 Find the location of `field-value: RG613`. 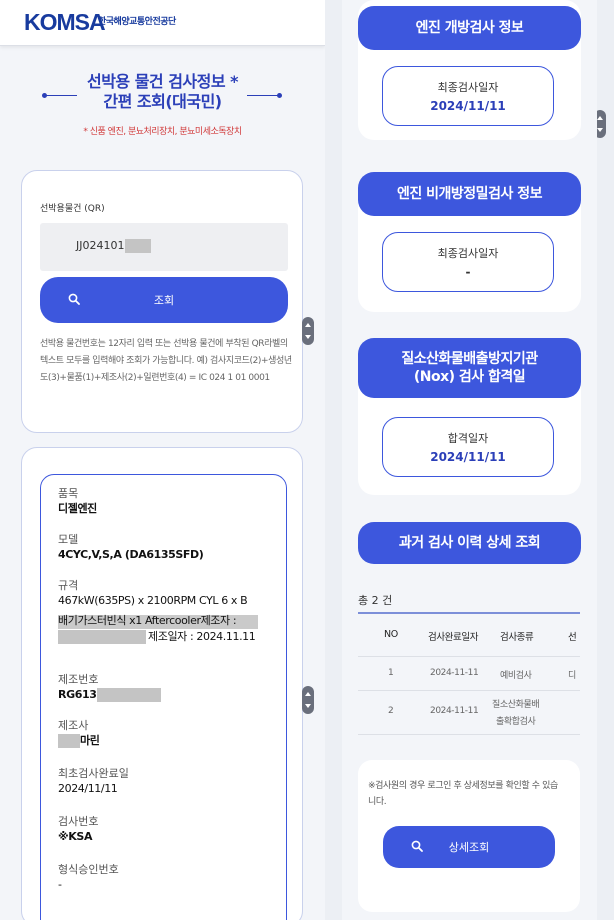

field-value: RG613 is located at coordinates (110, 695).